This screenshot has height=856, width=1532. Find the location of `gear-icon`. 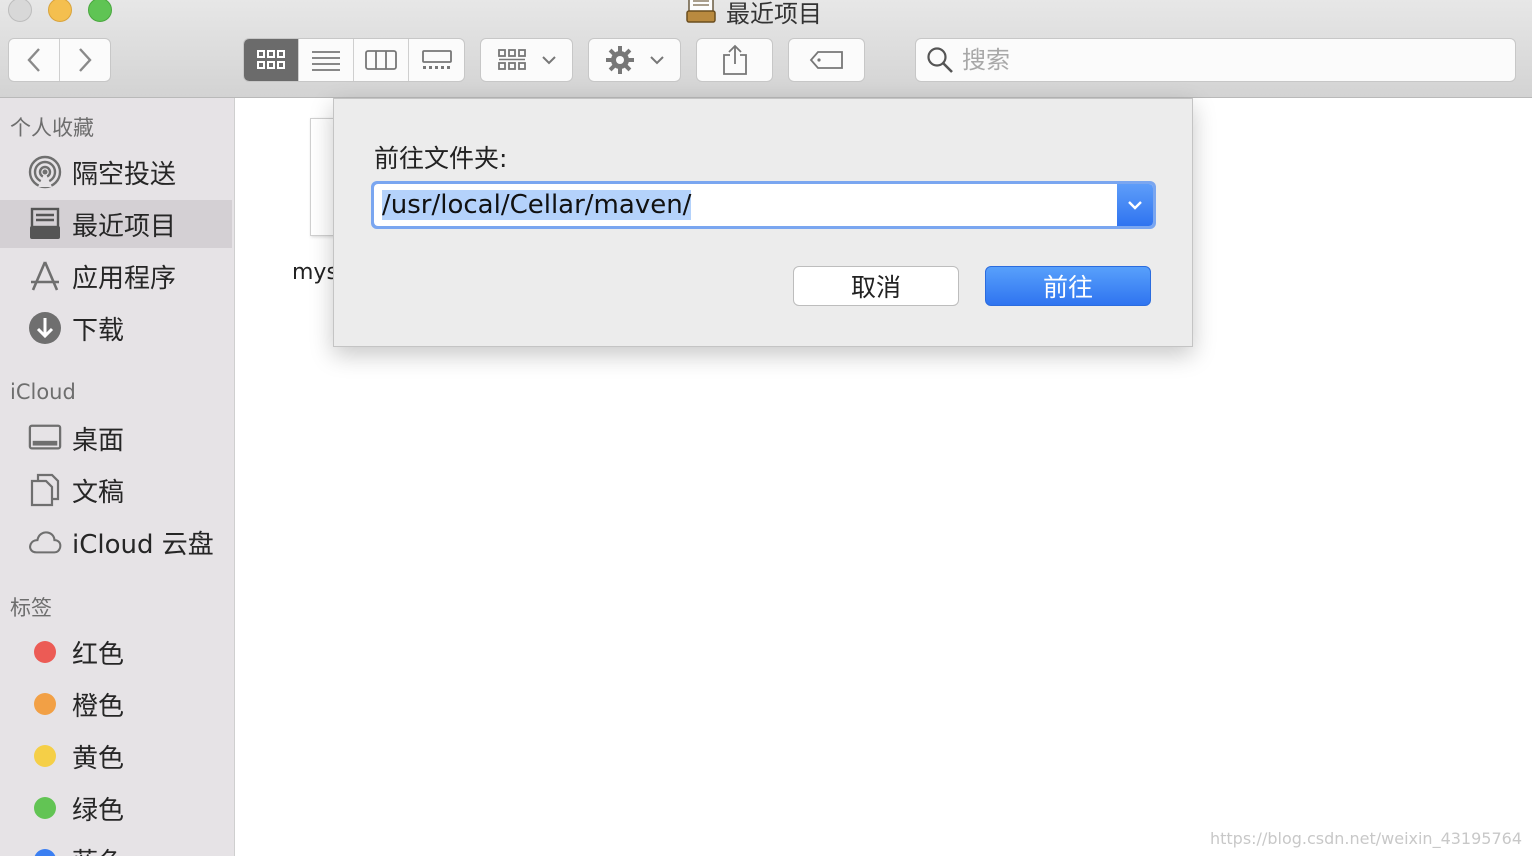

gear-icon is located at coordinates (619, 60).